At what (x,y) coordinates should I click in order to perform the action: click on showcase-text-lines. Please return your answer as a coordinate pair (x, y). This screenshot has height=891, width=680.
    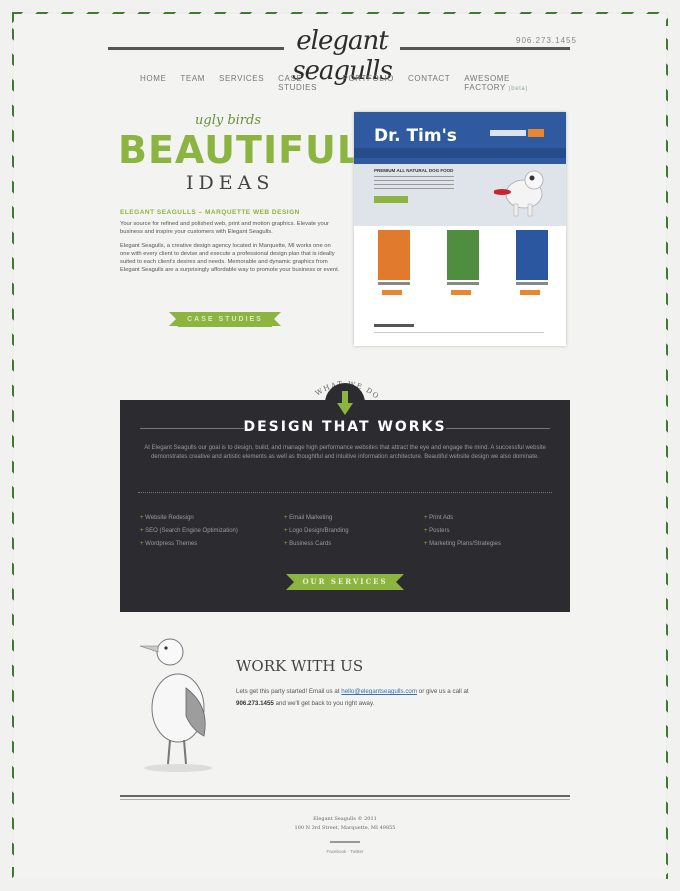
    Looking at the image, I should click on (414, 184).